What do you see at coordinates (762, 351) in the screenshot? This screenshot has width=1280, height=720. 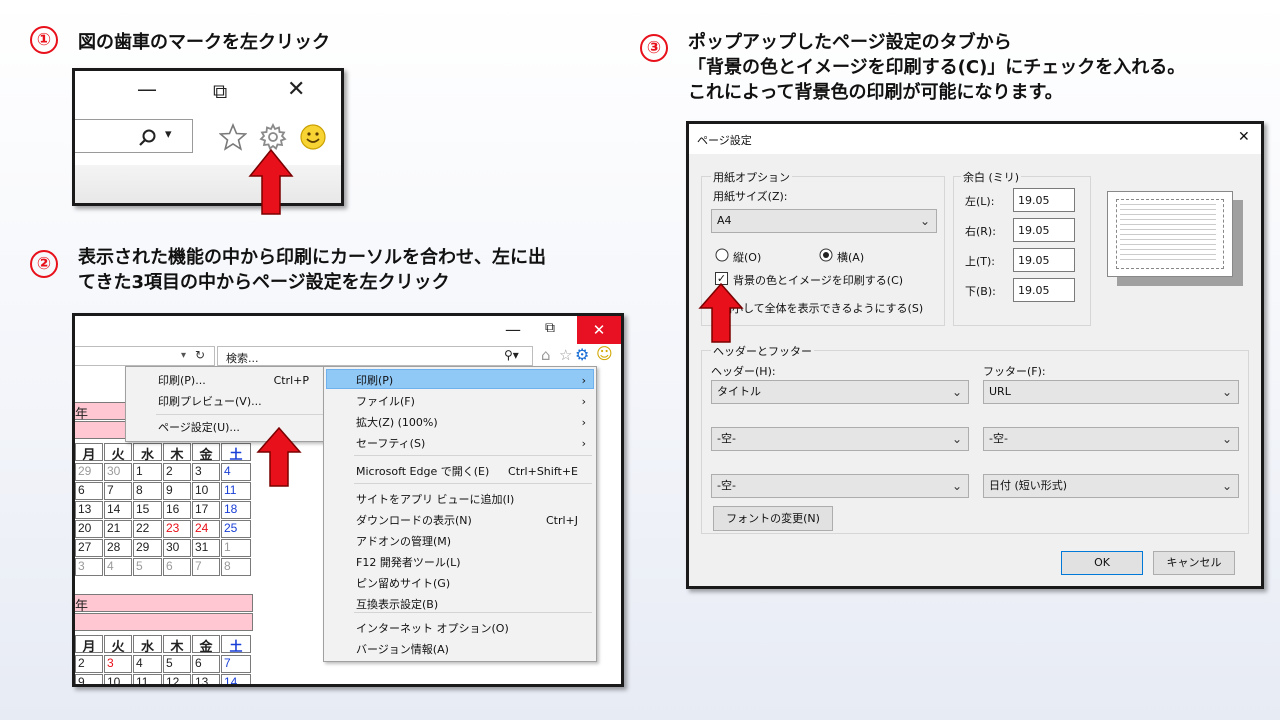 I see `header-footer-label: ヘッダーとフッター` at bounding box center [762, 351].